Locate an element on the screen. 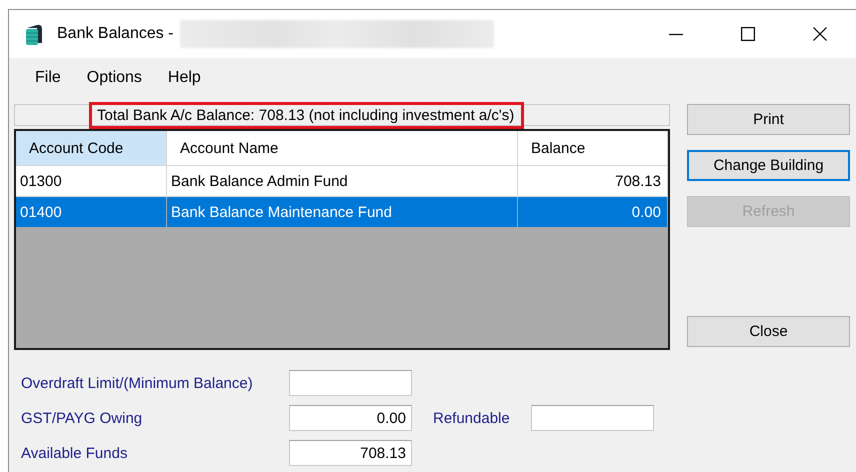 The width and height of the screenshot is (856, 472). table-cell: Bank Balance Maintenance Fund is located at coordinates (342, 212).